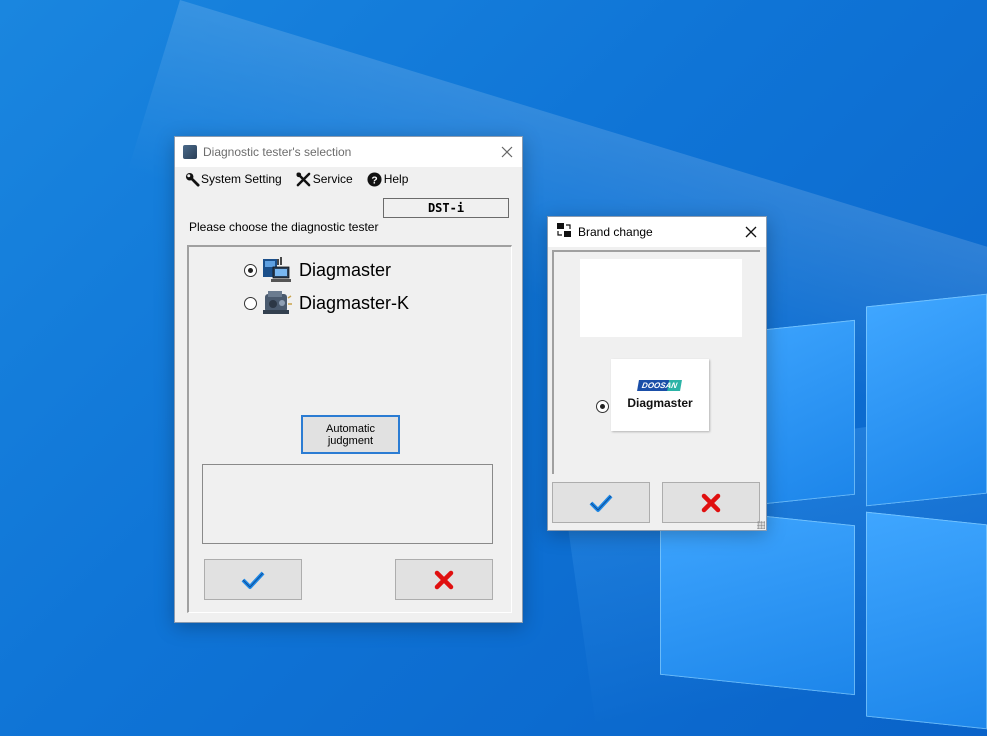 The height and width of the screenshot is (736, 987). I want to click on diagmaster-brand-logo: DOOSAN Diagmaster, so click(660, 395).